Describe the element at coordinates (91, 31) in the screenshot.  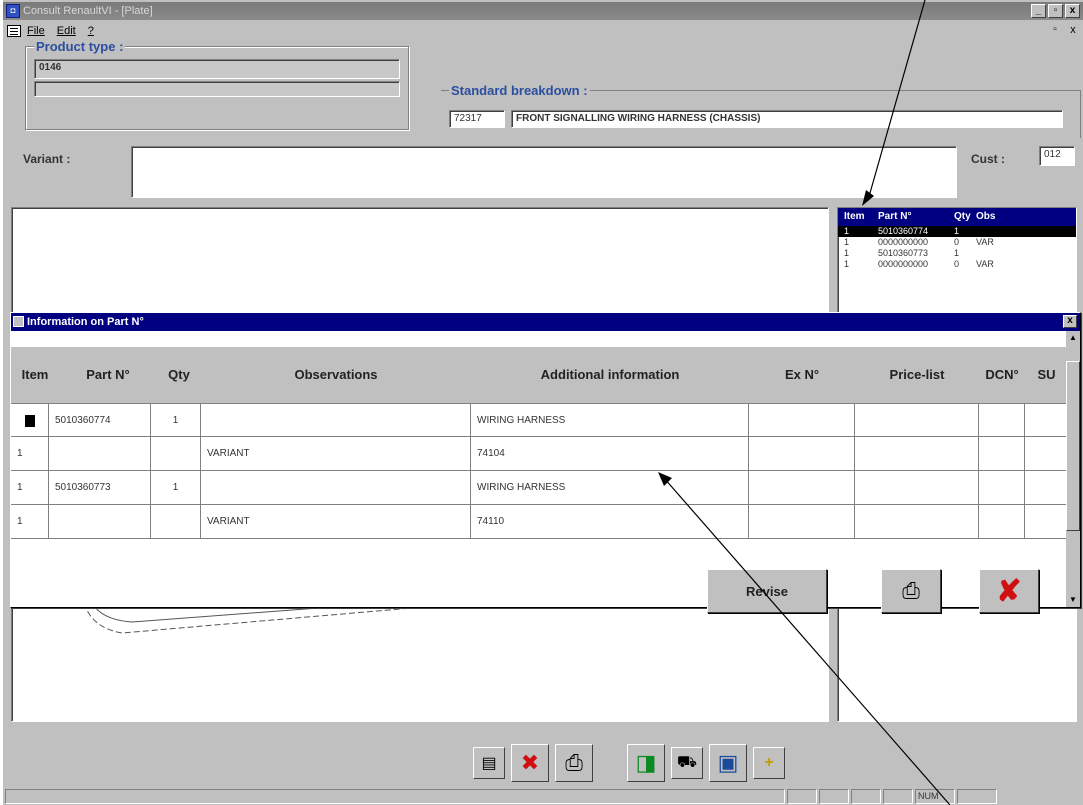
I see `menu-help: ?` at that location.